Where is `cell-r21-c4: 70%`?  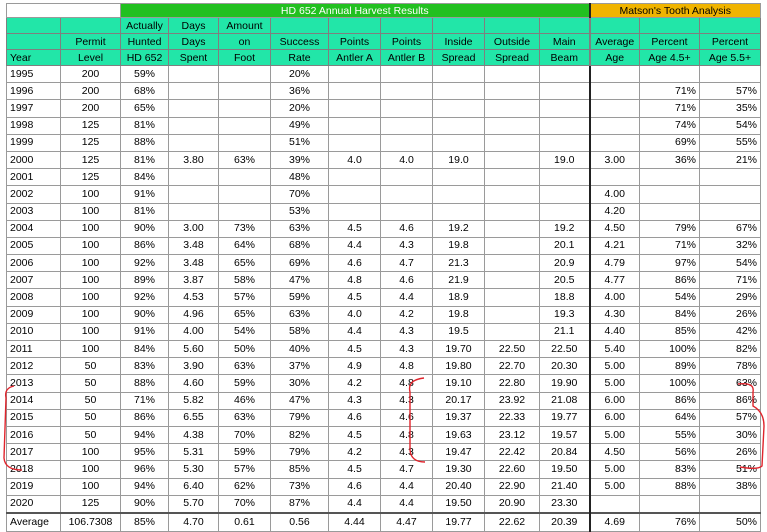 cell-r21-c4: 70% is located at coordinates (244, 435).